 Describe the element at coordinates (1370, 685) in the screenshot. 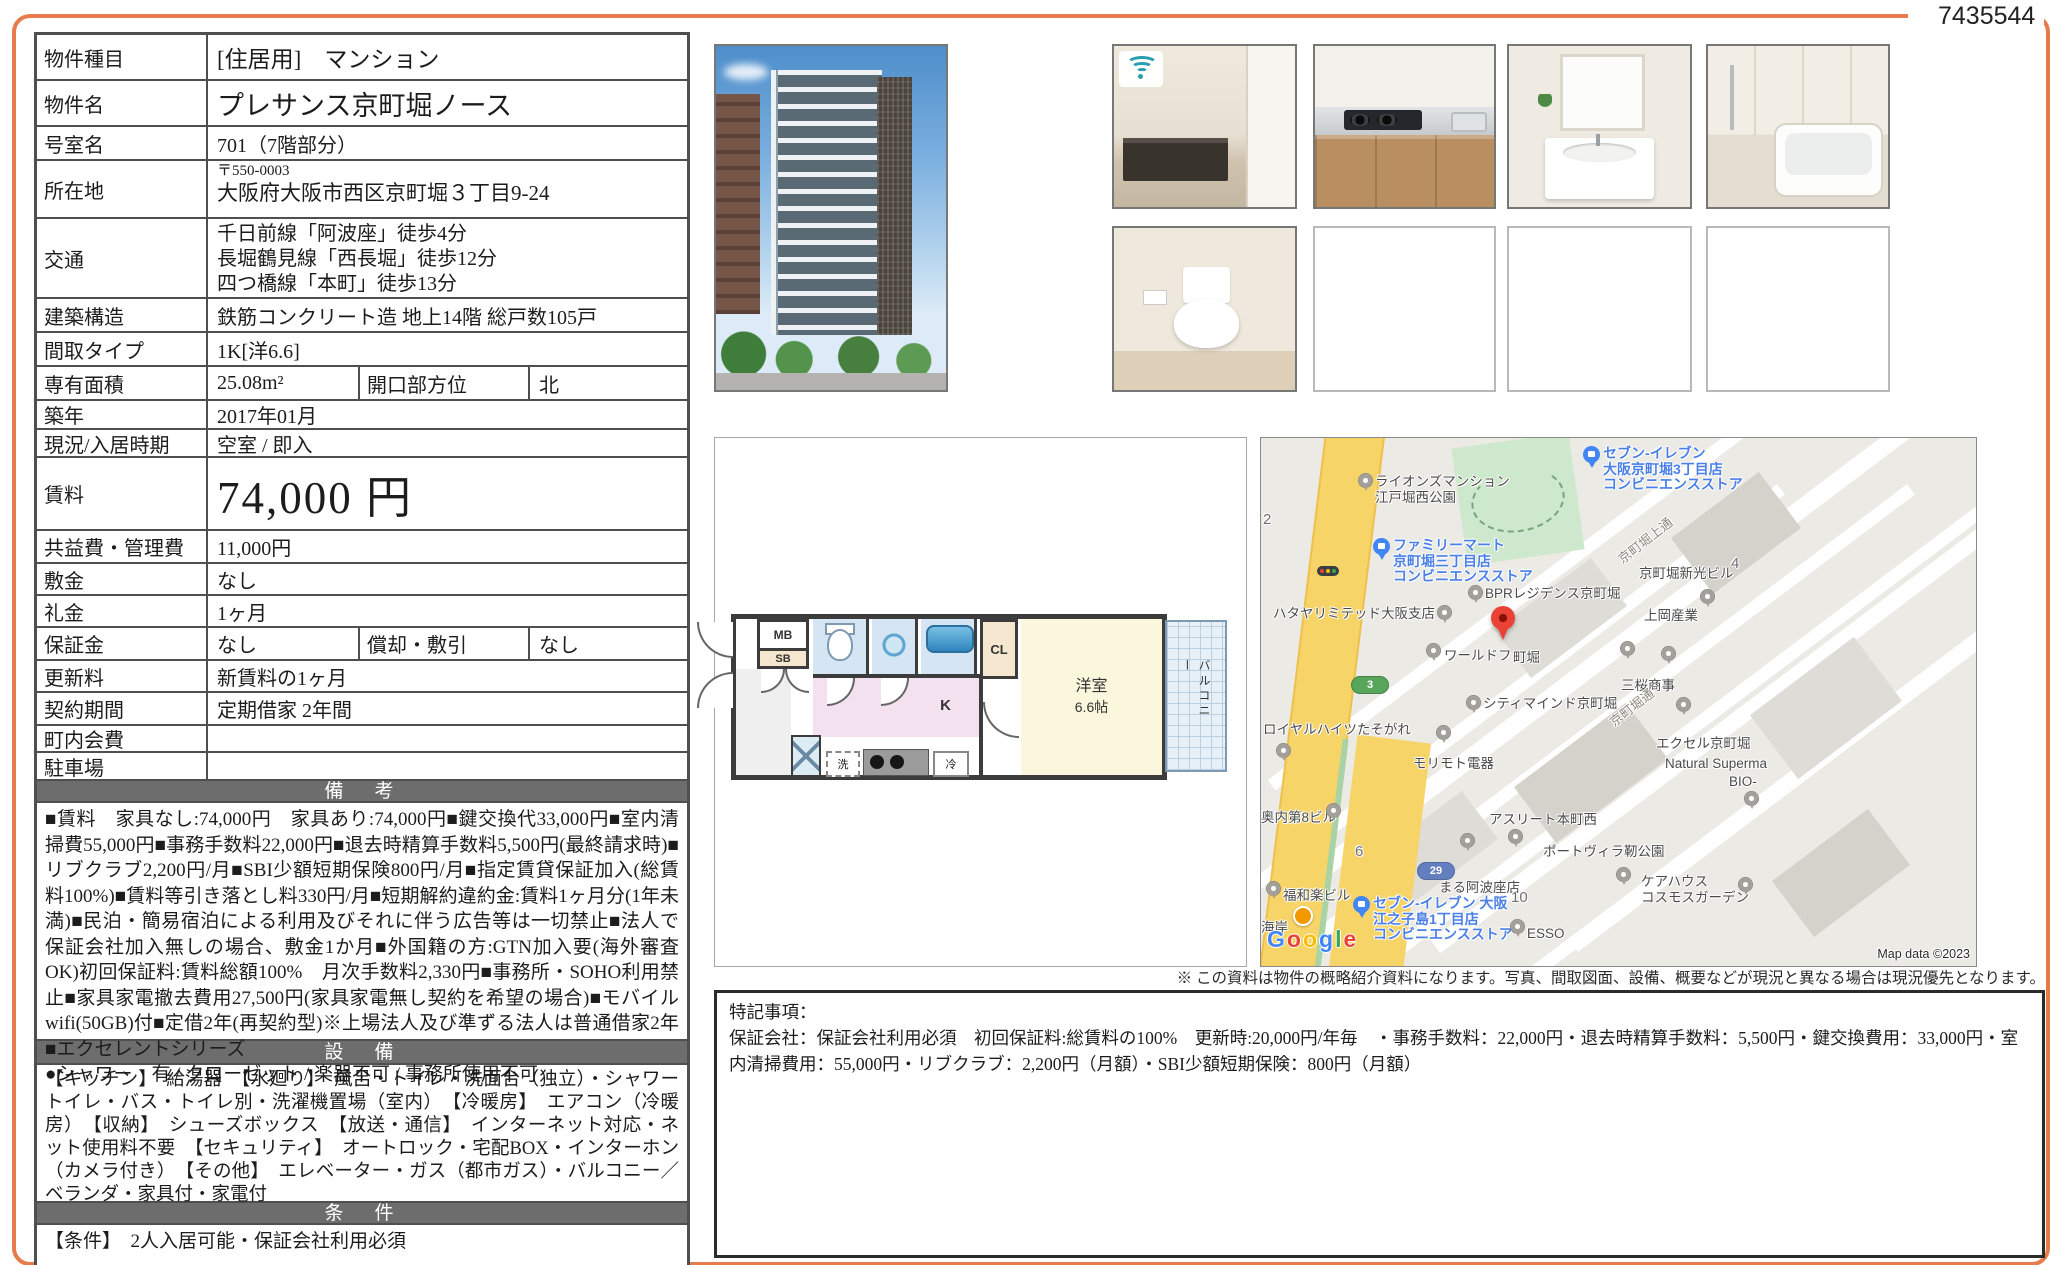

I see `route-shield-3: 3` at that location.